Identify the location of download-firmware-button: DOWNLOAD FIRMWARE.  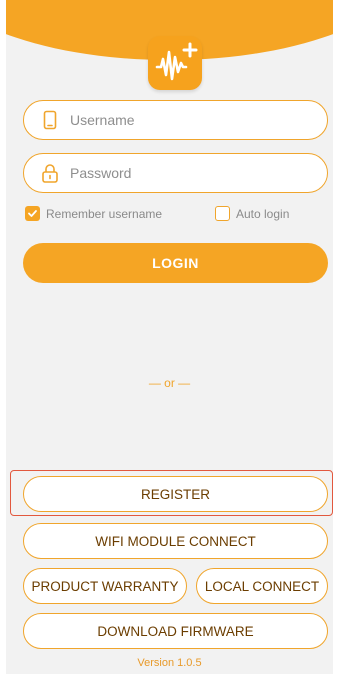
(175, 631).